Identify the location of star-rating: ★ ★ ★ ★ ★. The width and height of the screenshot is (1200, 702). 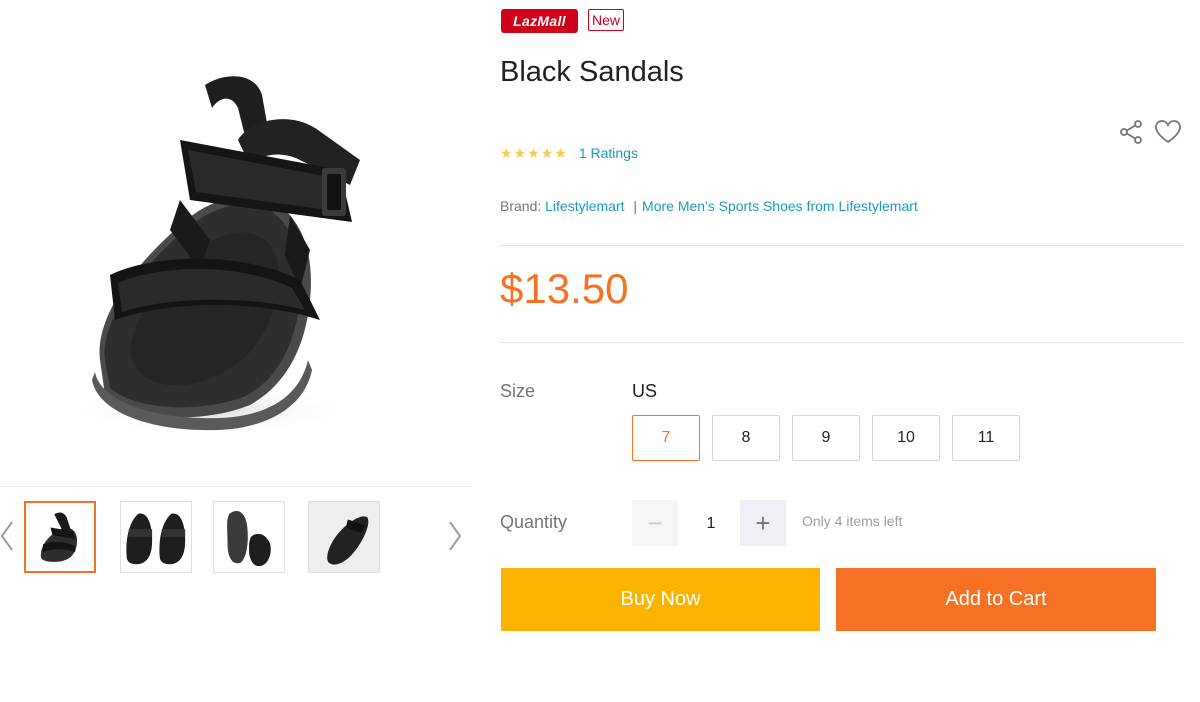
(533, 153).